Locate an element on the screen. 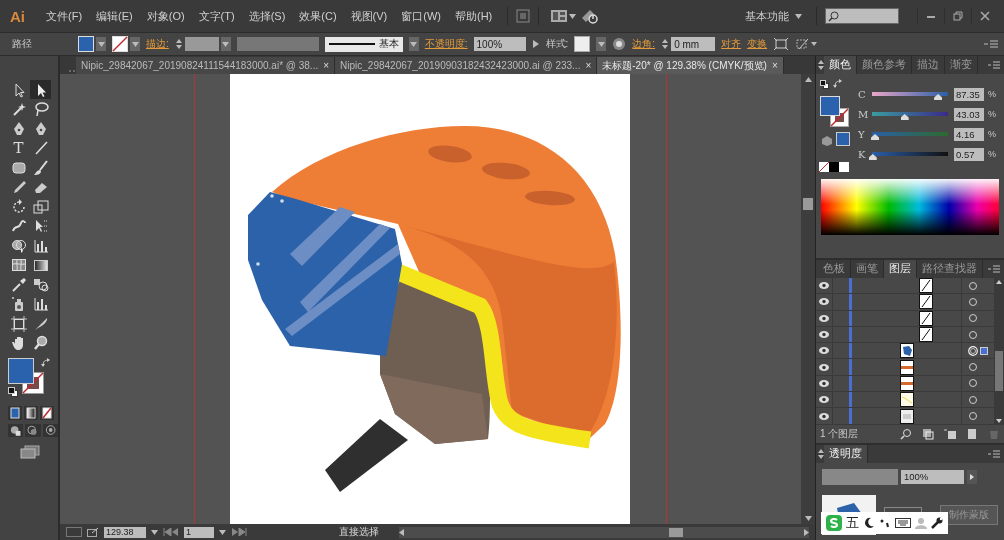  input-mode-toggle: 五 is located at coordinates (852, 523).